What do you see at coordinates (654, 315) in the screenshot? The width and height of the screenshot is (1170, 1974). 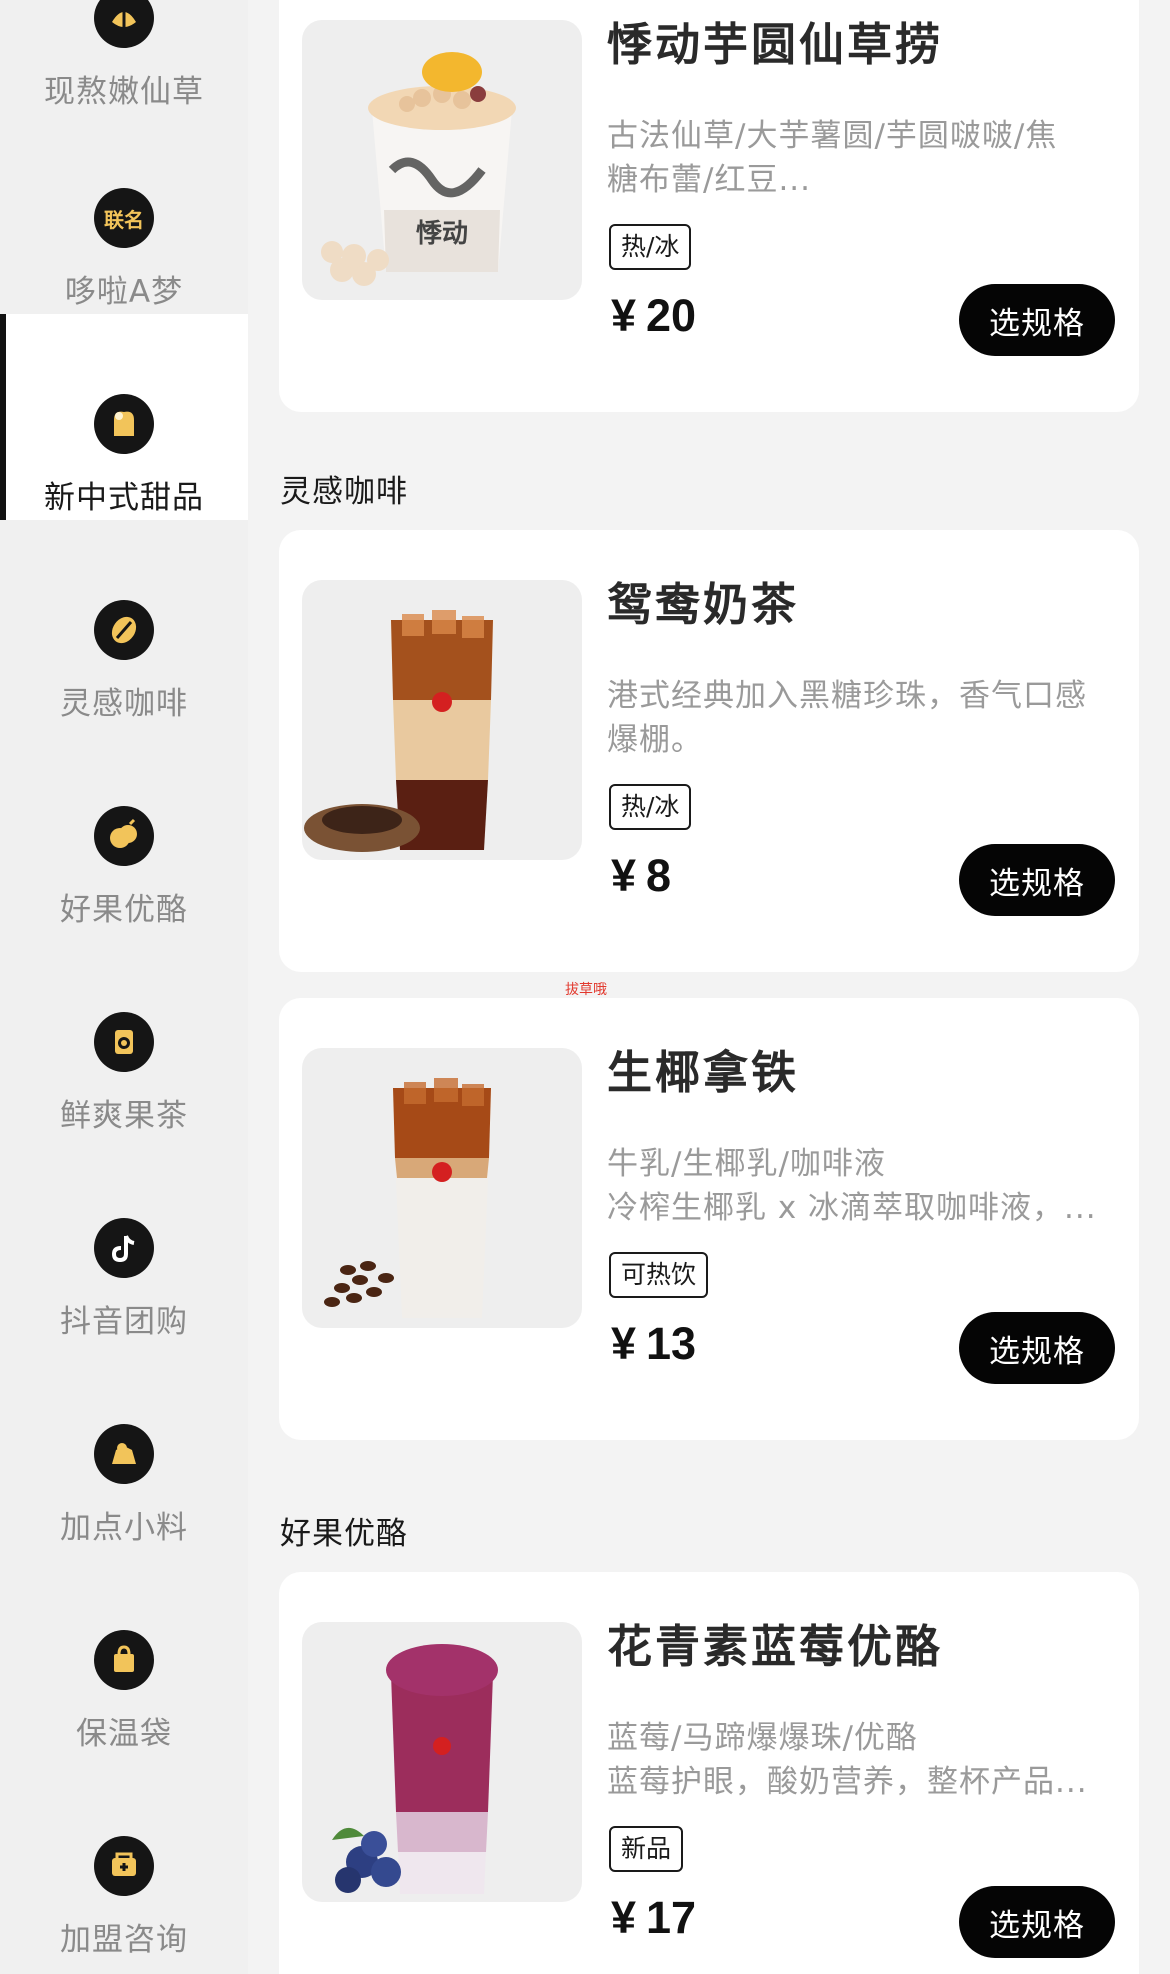 I see `product-price: ¥20` at bounding box center [654, 315].